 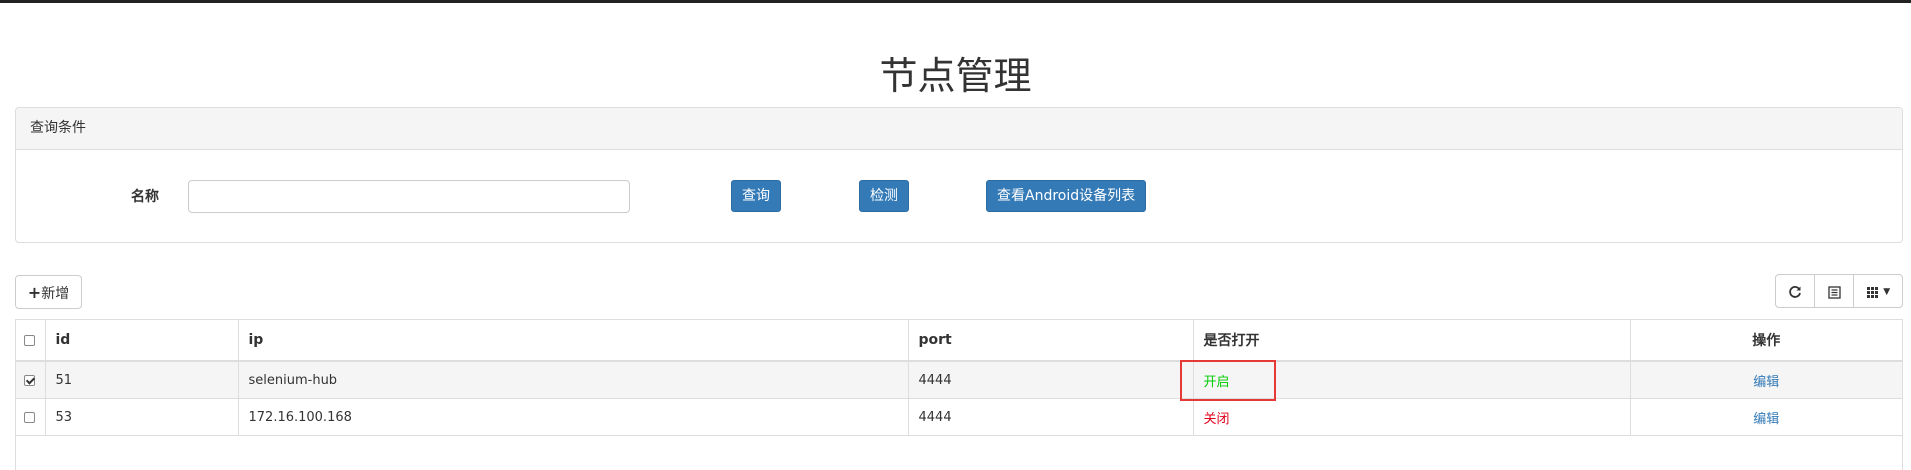 I want to click on toggle-view-button, so click(x=1834, y=291).